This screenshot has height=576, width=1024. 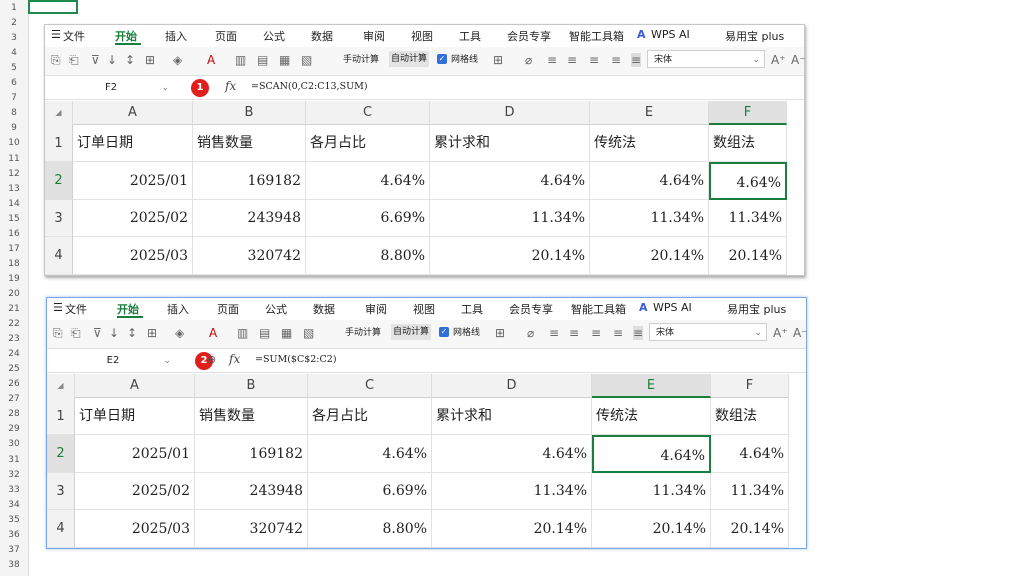 What do you see at coordinates (14, 490) in the screenshot?
I see `outer-row-number: 33` at bounding box center [14, 490].